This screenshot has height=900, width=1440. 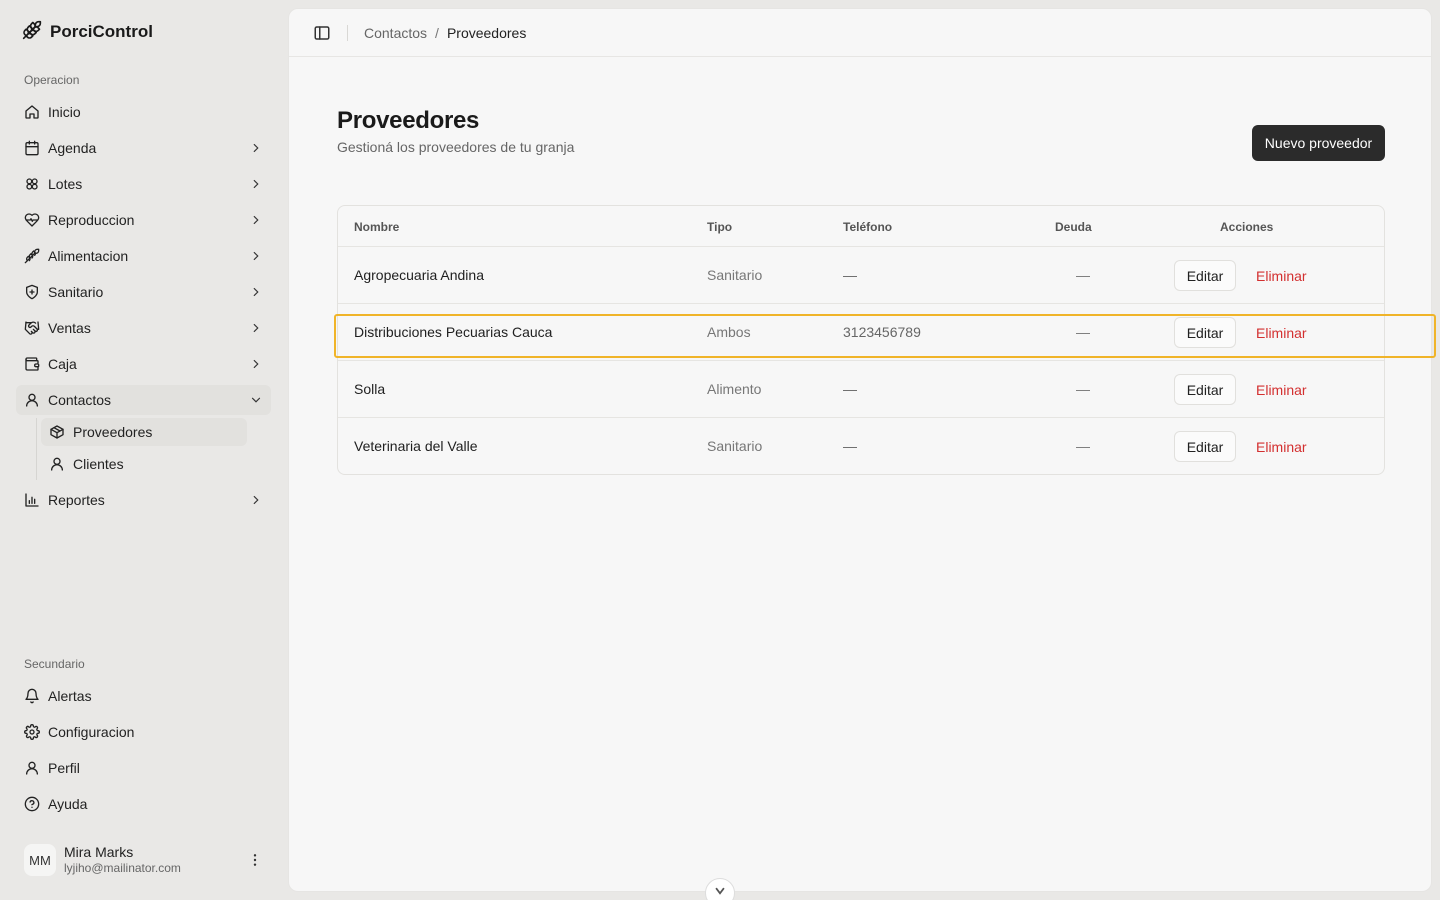 What do you see at coordinates (143, 732) in the screenshot?
I see `sidebar-item-configuracion: Configuracion` at bounding box center [143, 732].